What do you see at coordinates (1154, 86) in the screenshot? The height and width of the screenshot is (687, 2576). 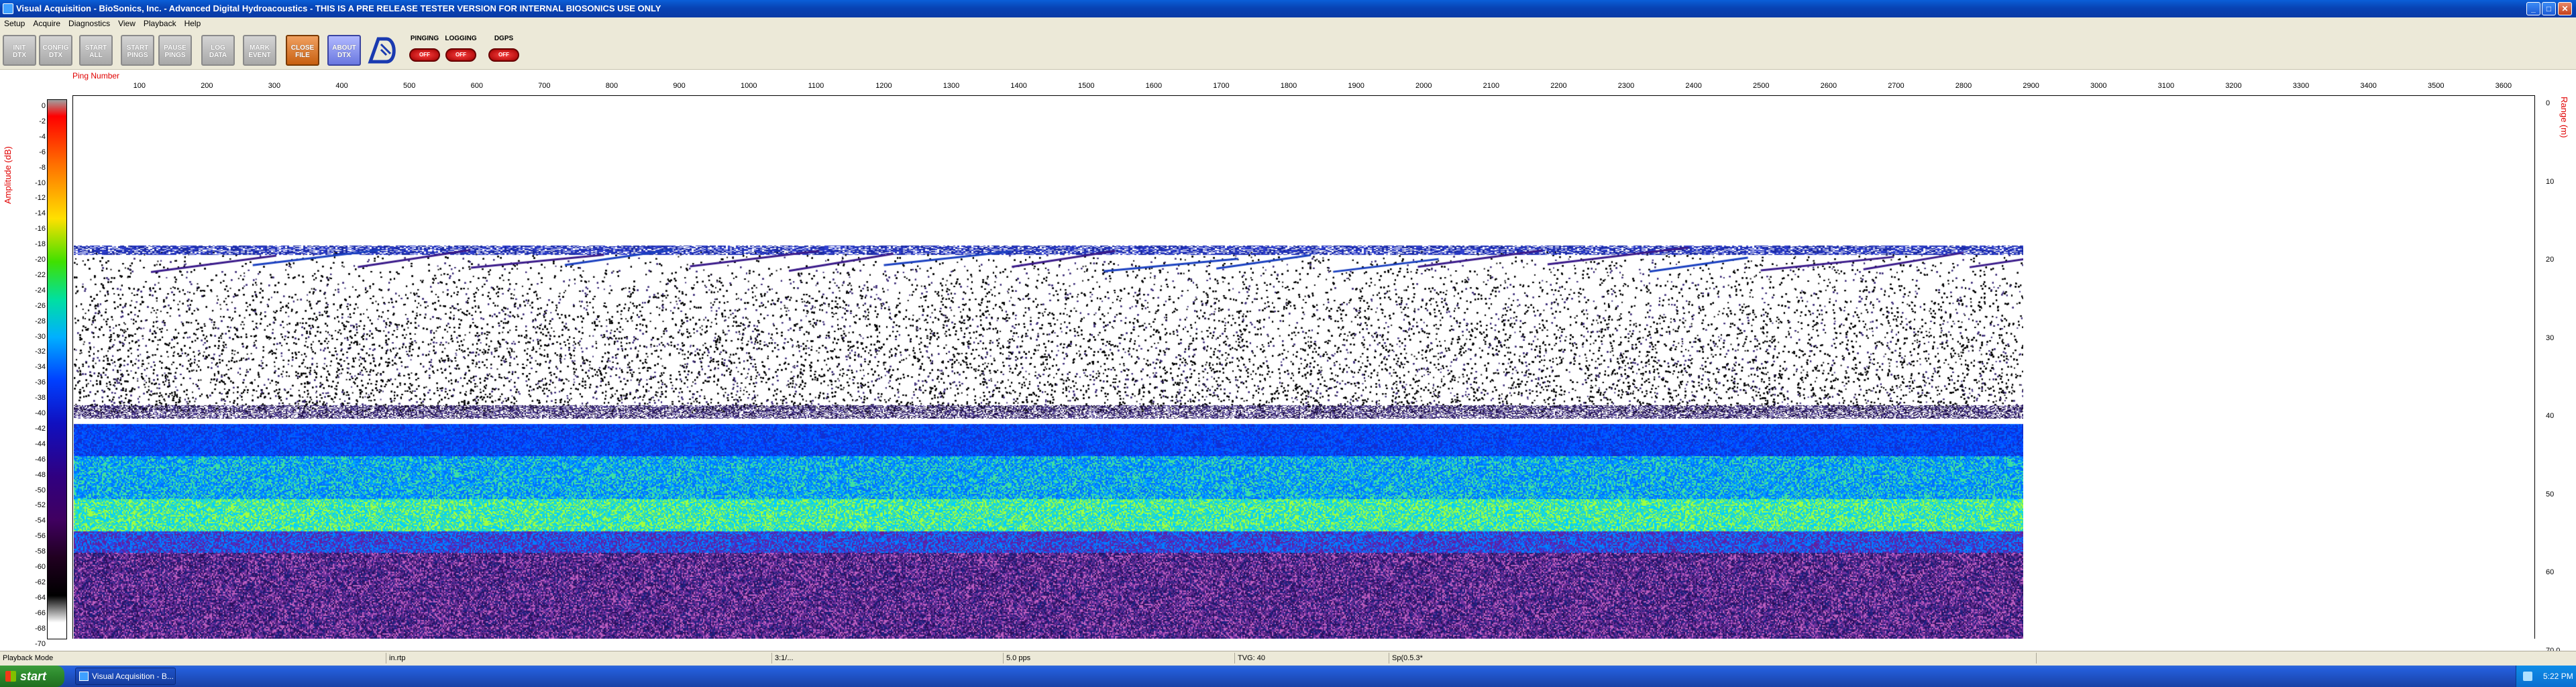 I see `x-tick-label: 1600` at bounding box center [1154, 86].